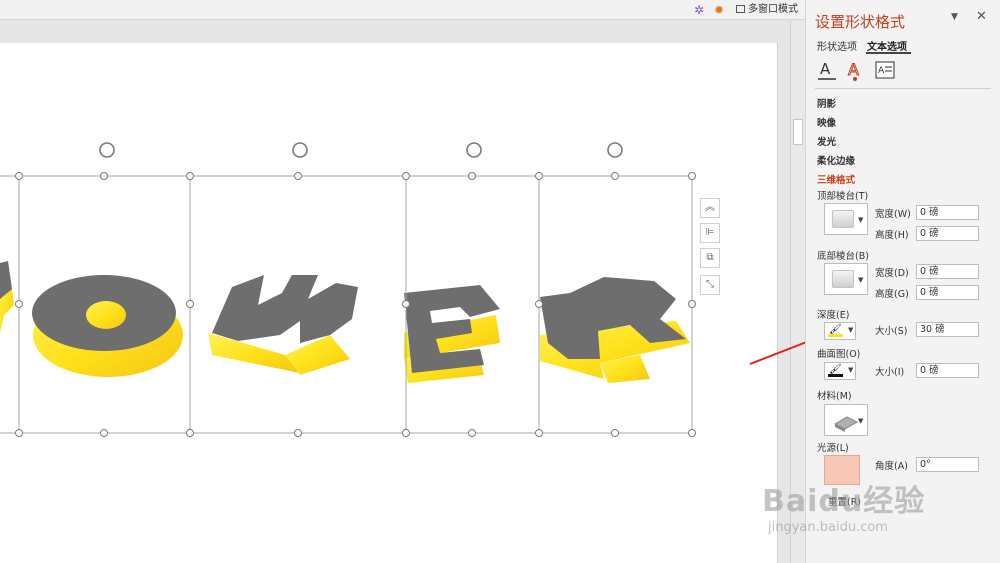 This screenshot has height=563, width=1000. I want to click on multi-window-label: 多窗口模式, so click(773, 9).